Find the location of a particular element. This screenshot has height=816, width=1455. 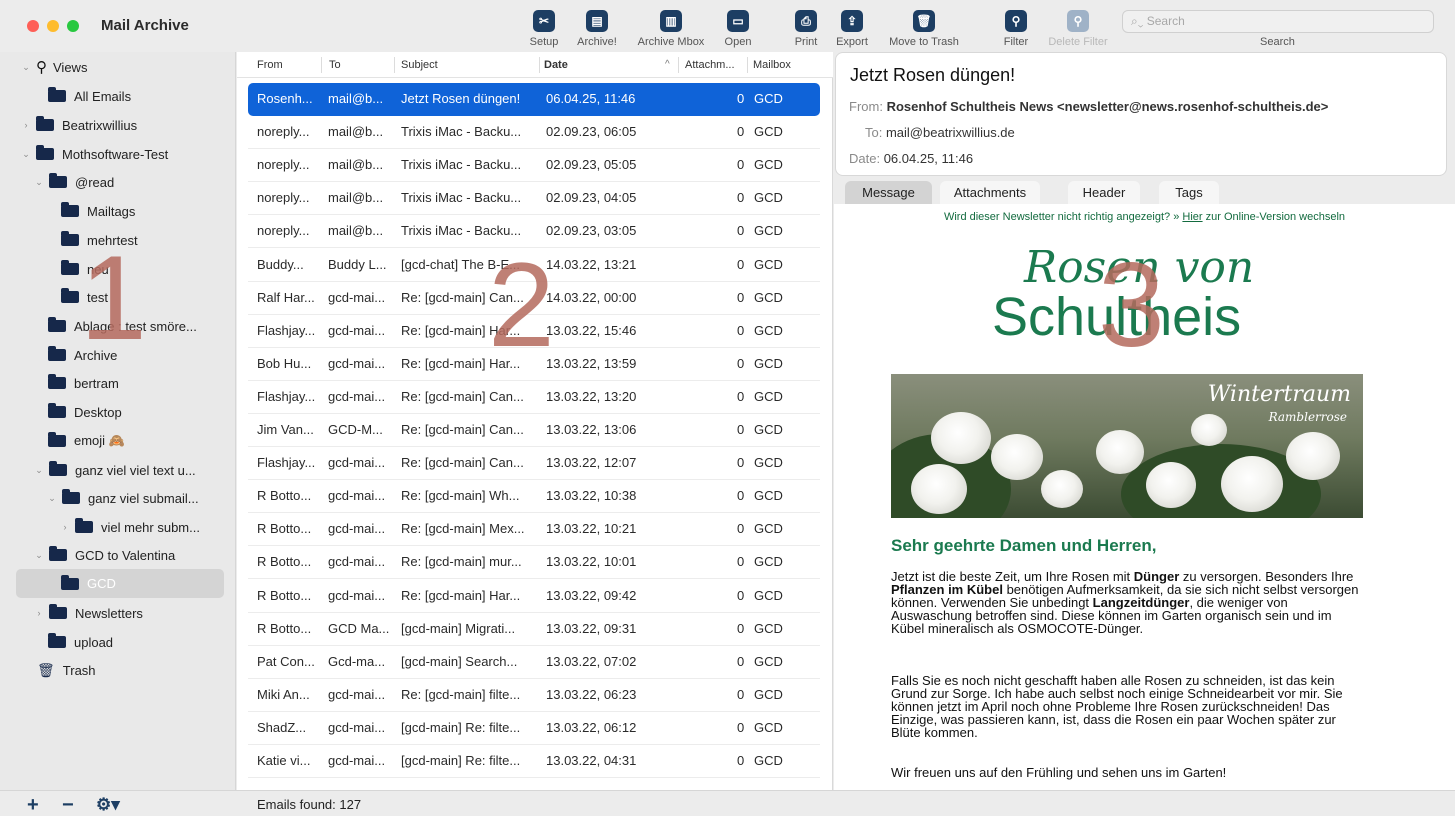

sidebar-item-newsletters: › Newsletters is located at coordinates (88, 613).